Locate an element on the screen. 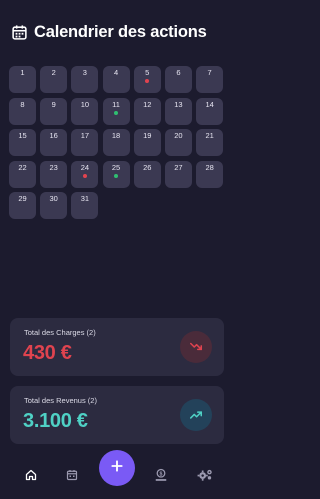 The height and width of the screenshot is (499, 320). calendar-day: 15 is located at coordinates (22, 142).